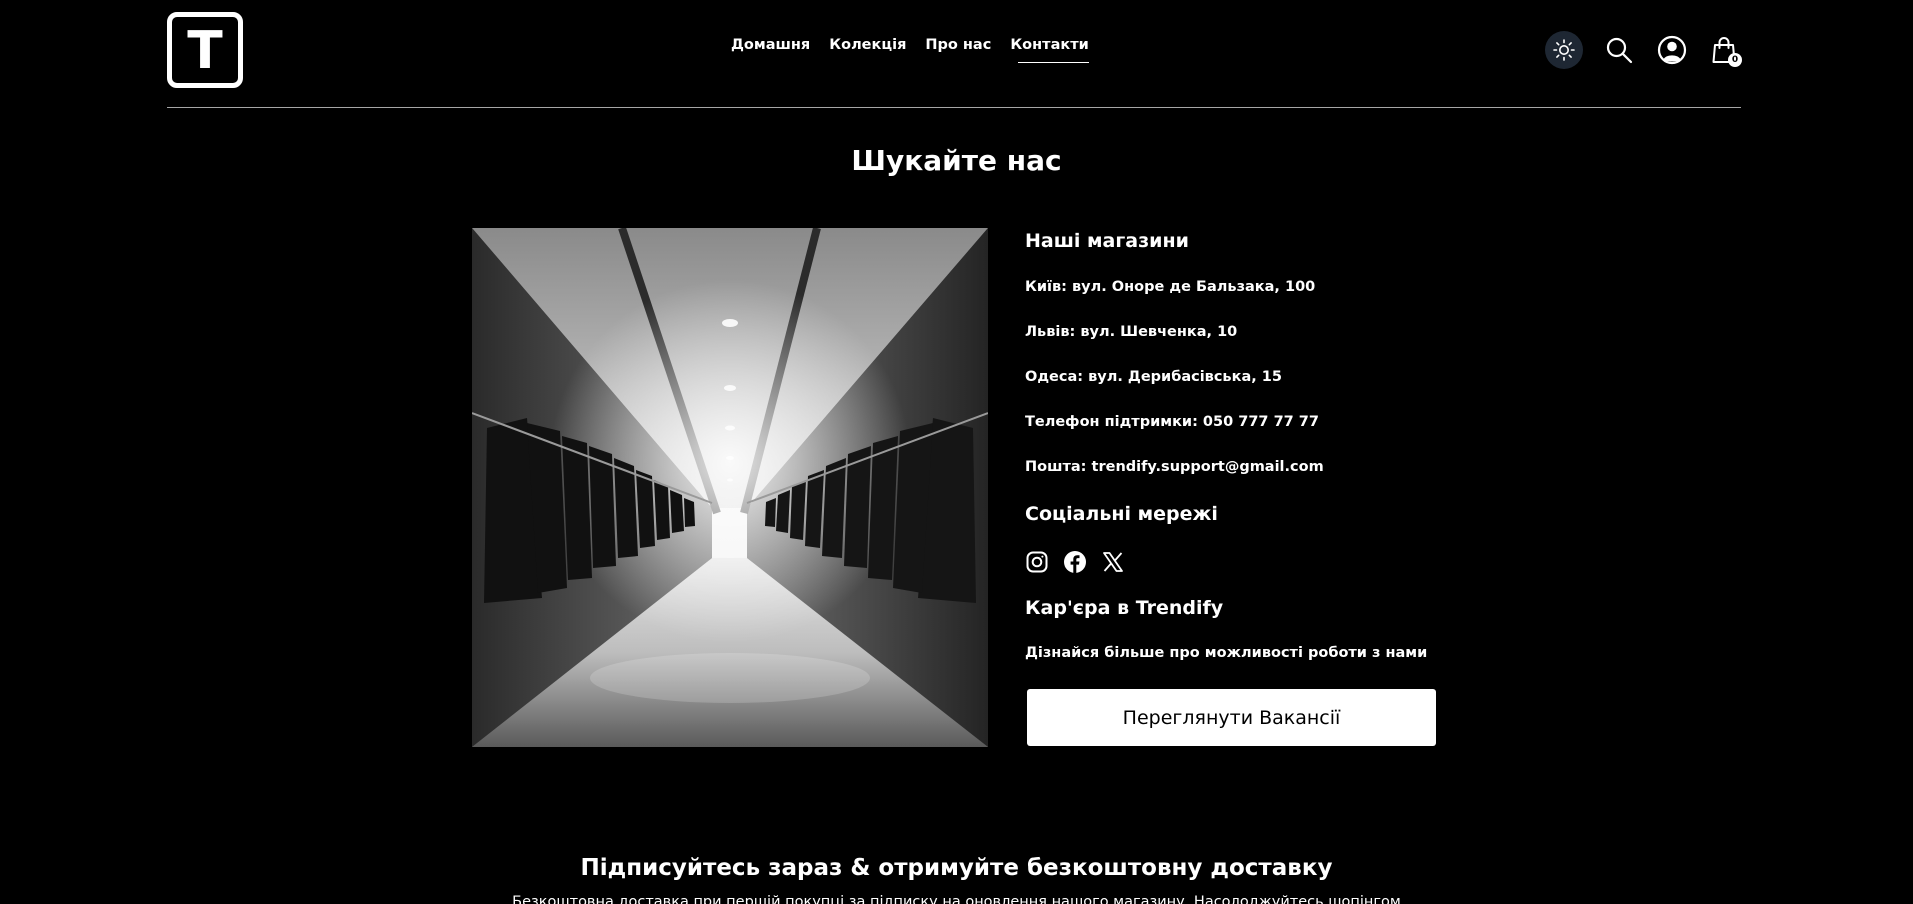 This screenshot has width=1913, height=904. What do you see at coordinates (1131, 332) in the screenshot?
I see `store-lviv: Львів: вул. Шевченка, 10` at bounding box center [1131, 332].